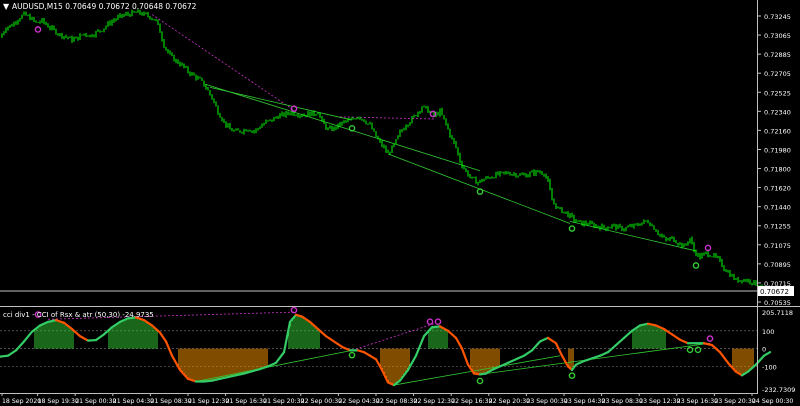 This screenshot has width=800, height=406. I want to click on time-axis-label: 21 Sep 16:30, so click(246, 401).